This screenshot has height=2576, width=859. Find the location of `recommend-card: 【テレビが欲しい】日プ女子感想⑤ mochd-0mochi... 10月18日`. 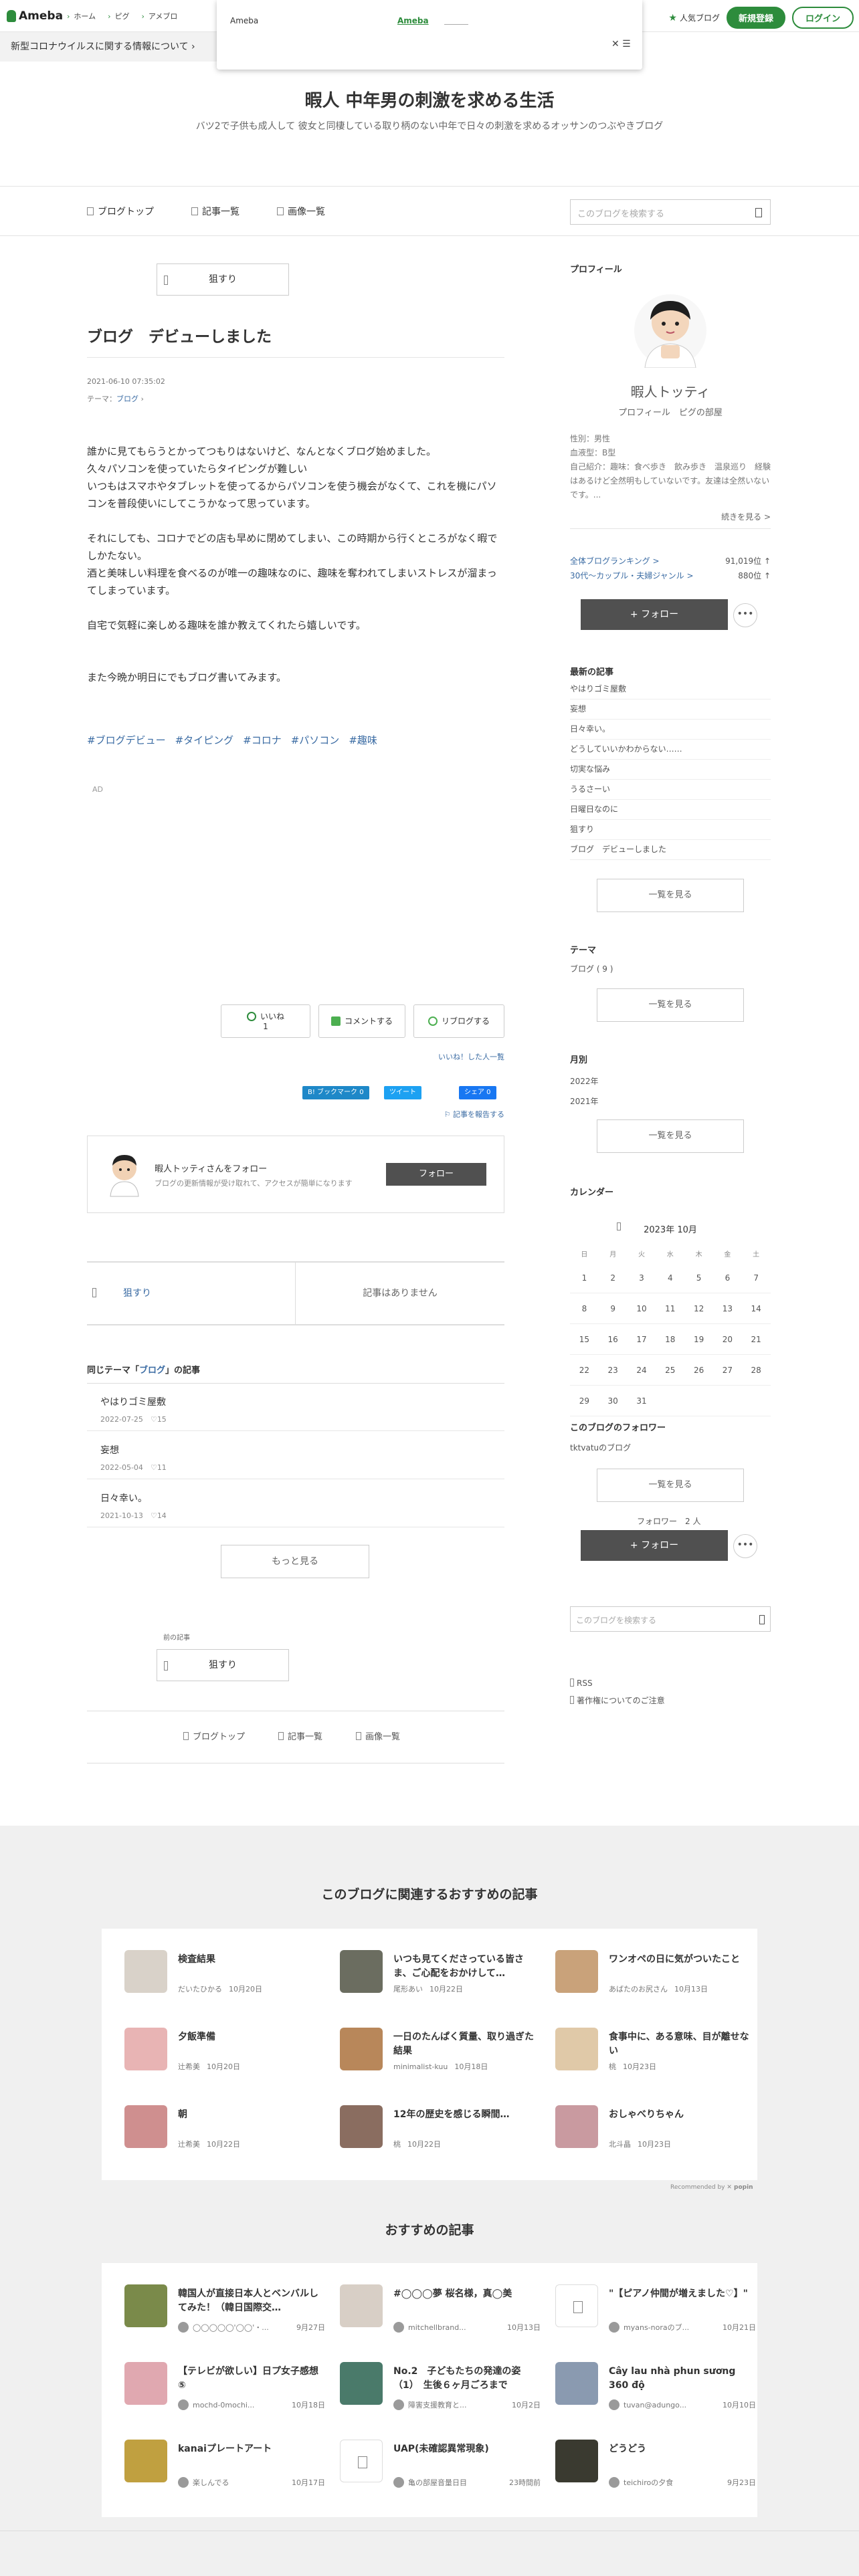

recommend-card: 【テレビが欲しい】日プ女子感想⑤ mochd-0mochi... 10月18日 is located at coordinates (224, 2389).